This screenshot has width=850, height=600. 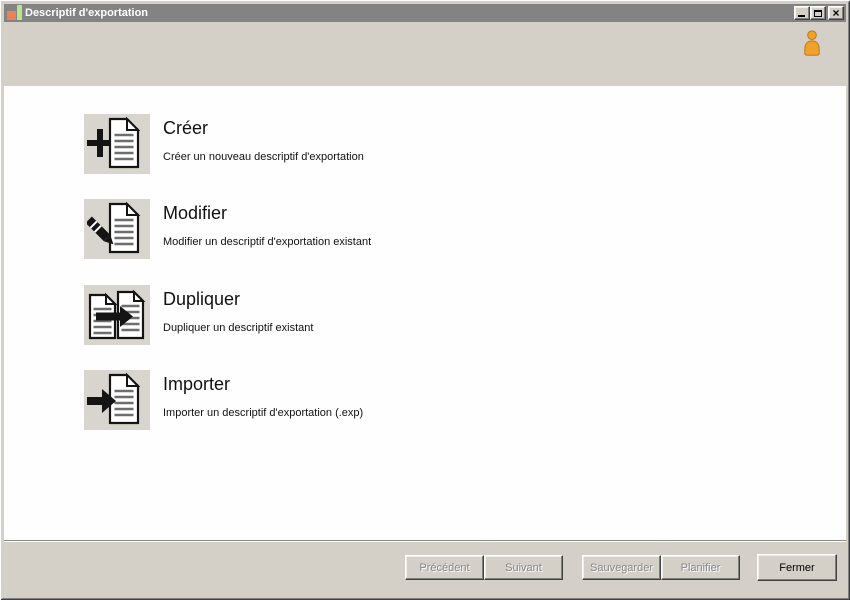 What do you see at coordinates (801, 16) in the screenshot?
I see `minimize-icon` at bounding box center [801, 16].